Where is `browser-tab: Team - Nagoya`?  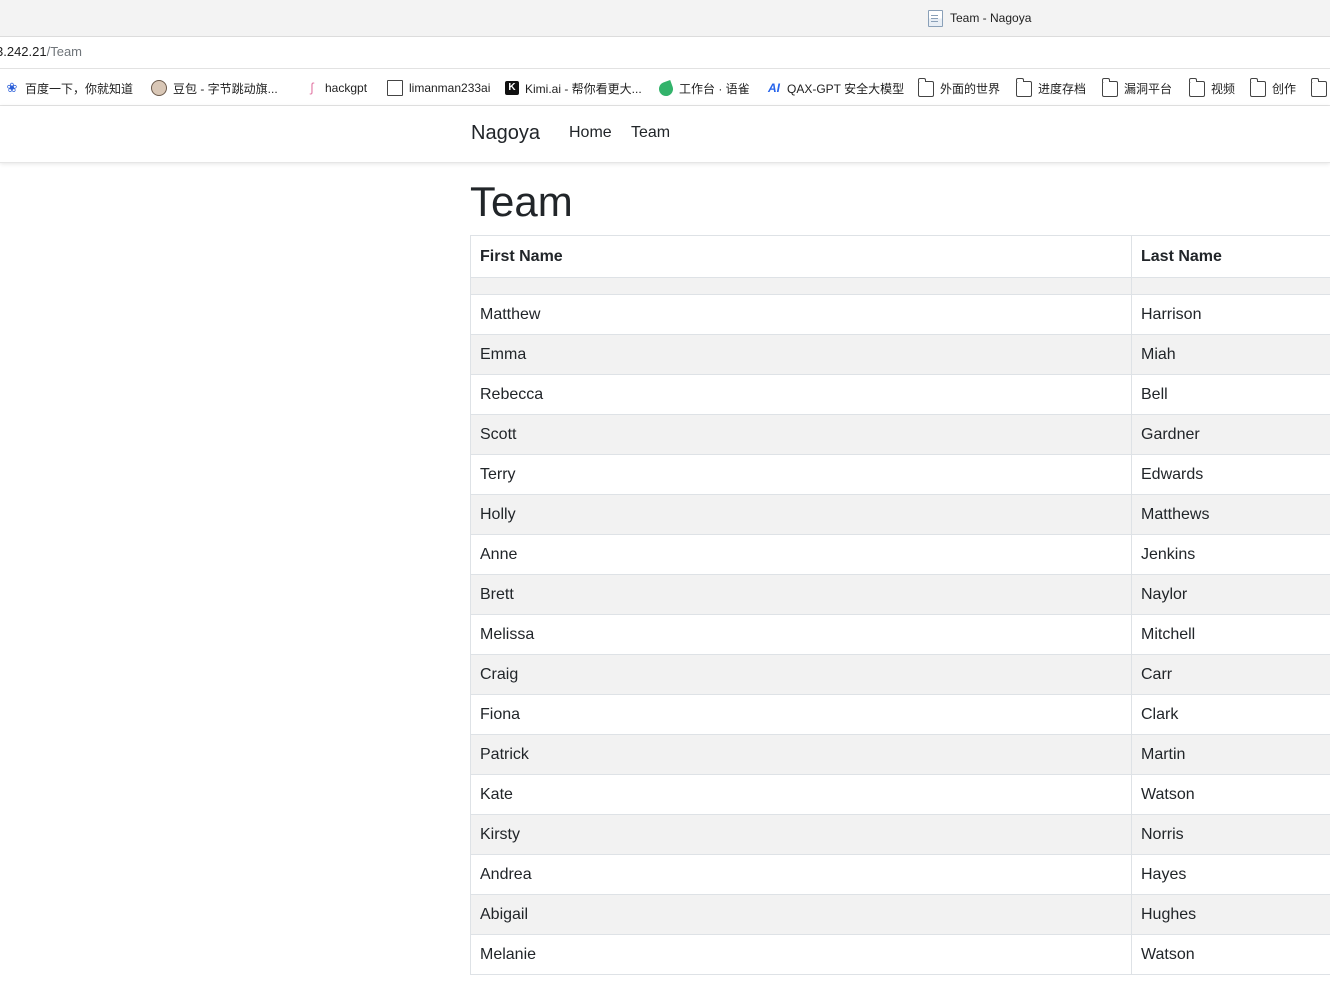 browser-tab: Team - Nagoya is located at coordinates (979, 18).